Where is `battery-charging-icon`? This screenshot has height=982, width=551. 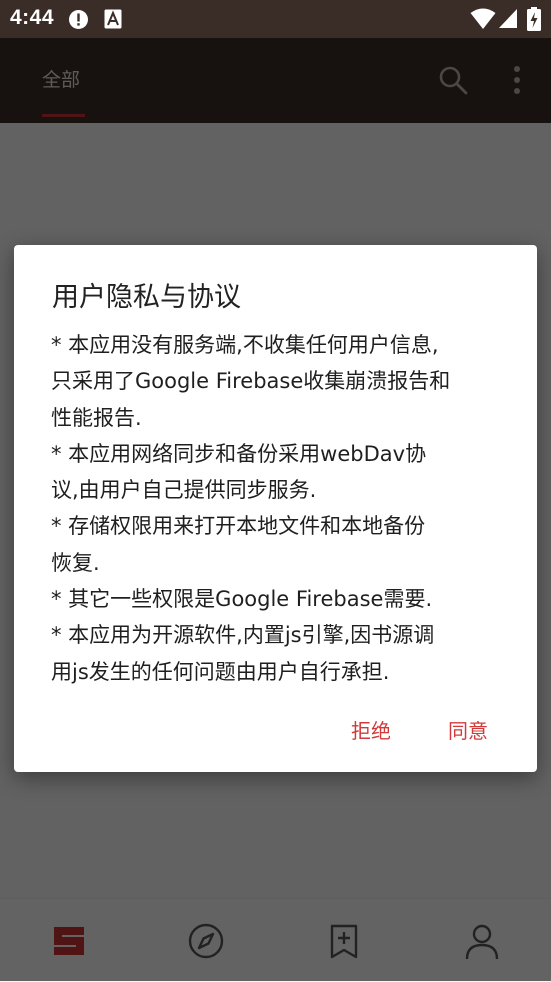
battery-charging-icon is located at coordinates (534, 21).